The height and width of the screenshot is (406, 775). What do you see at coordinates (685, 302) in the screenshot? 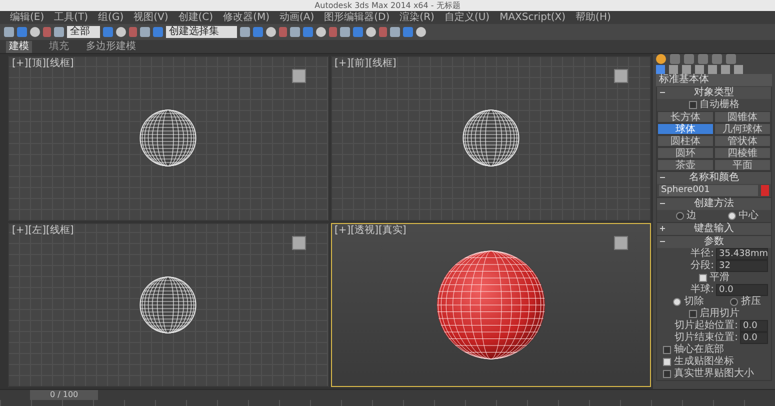
I see `radio-option: 切除` at bounding box center [685, 302].